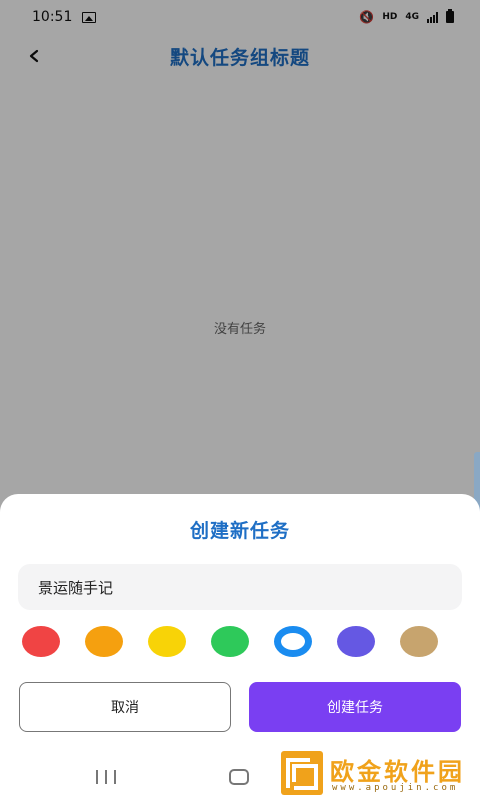  I want to click on watermark-text: 欧金软件园, so click(397, 772).